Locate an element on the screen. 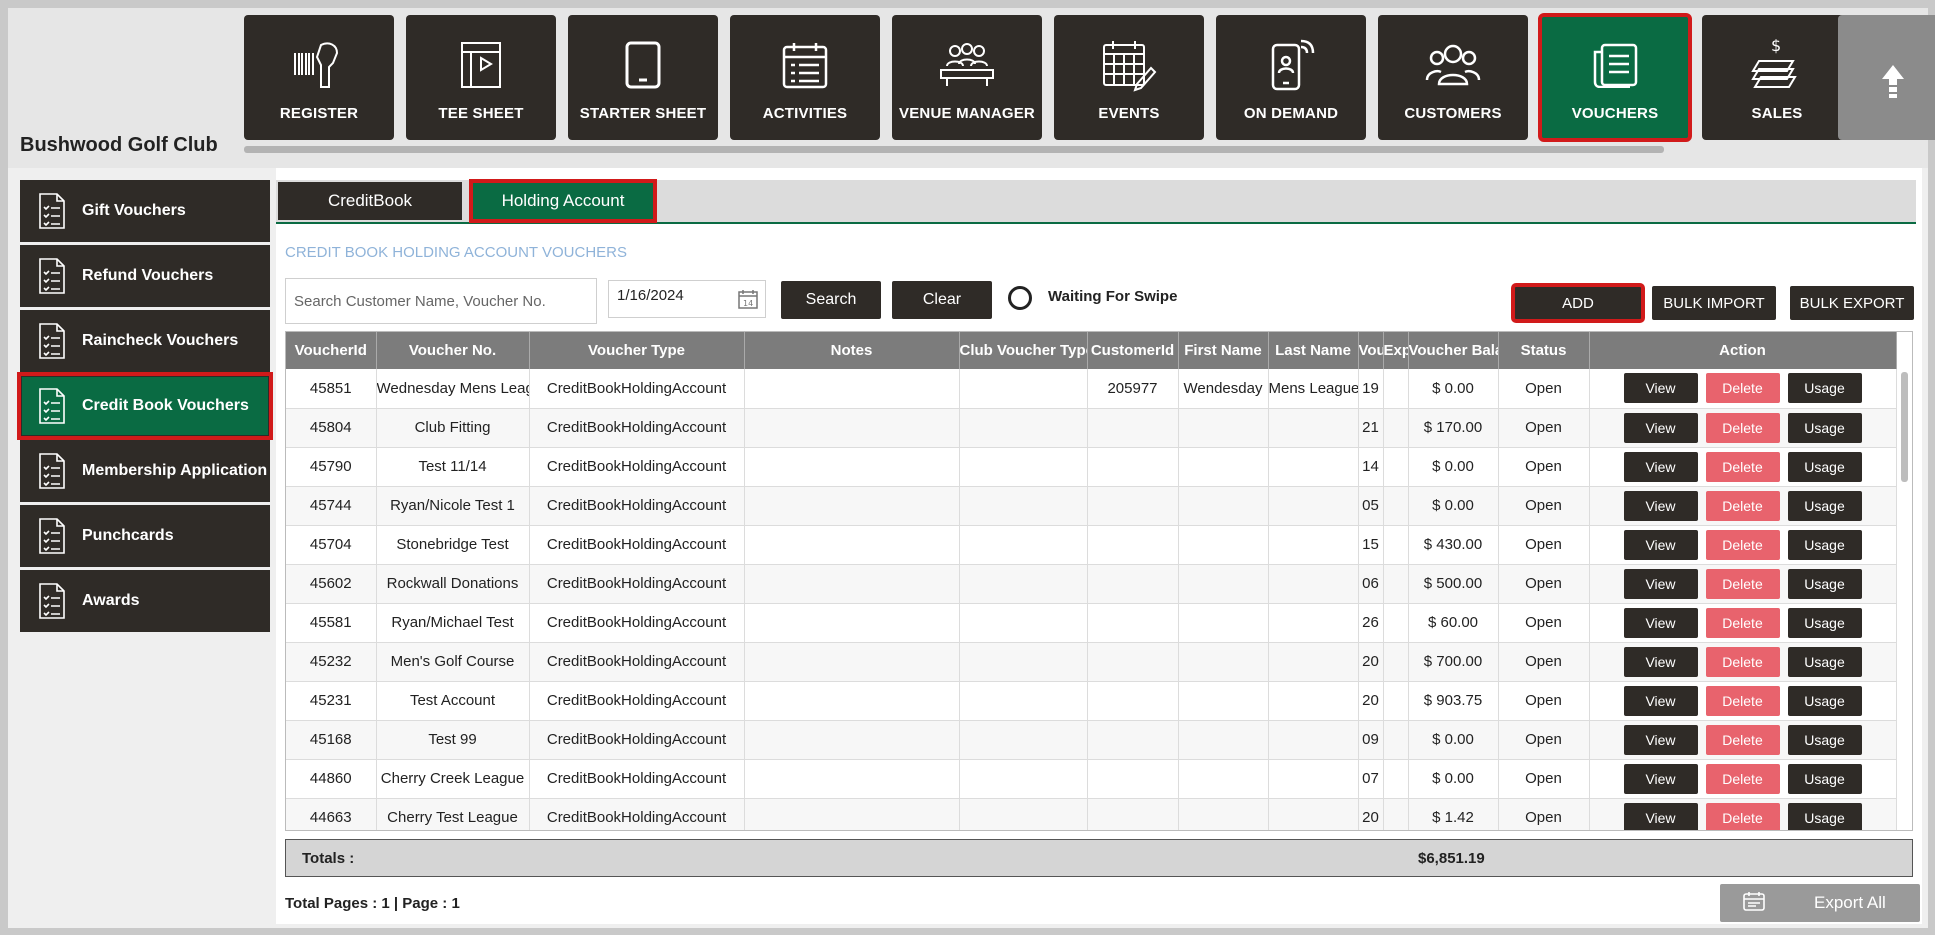 Image resolution: width=1935 pixels, height=935 pixels. nav-vouchers: VOUCHERS is located at coordinates (1615, 77).